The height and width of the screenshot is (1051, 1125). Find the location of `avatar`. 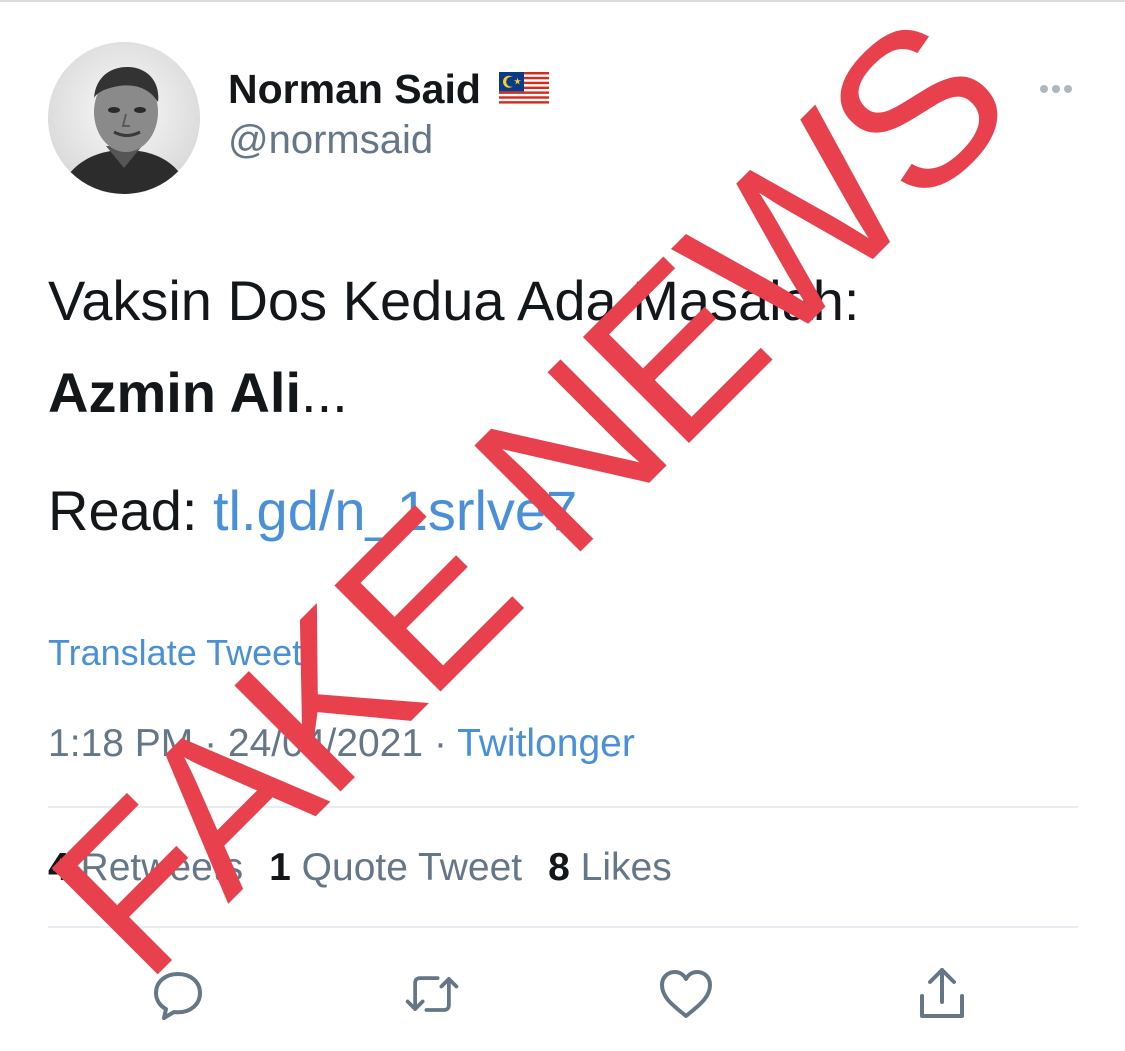

avatar is located at coordinates (124, 118).